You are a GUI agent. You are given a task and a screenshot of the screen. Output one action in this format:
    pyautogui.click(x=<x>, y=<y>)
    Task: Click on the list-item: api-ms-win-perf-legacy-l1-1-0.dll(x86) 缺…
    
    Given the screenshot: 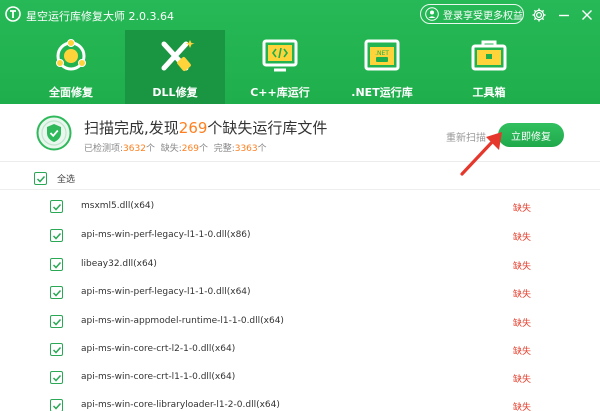 What is the action you would take?
    pyautogui.click(x=300, y=235)
    